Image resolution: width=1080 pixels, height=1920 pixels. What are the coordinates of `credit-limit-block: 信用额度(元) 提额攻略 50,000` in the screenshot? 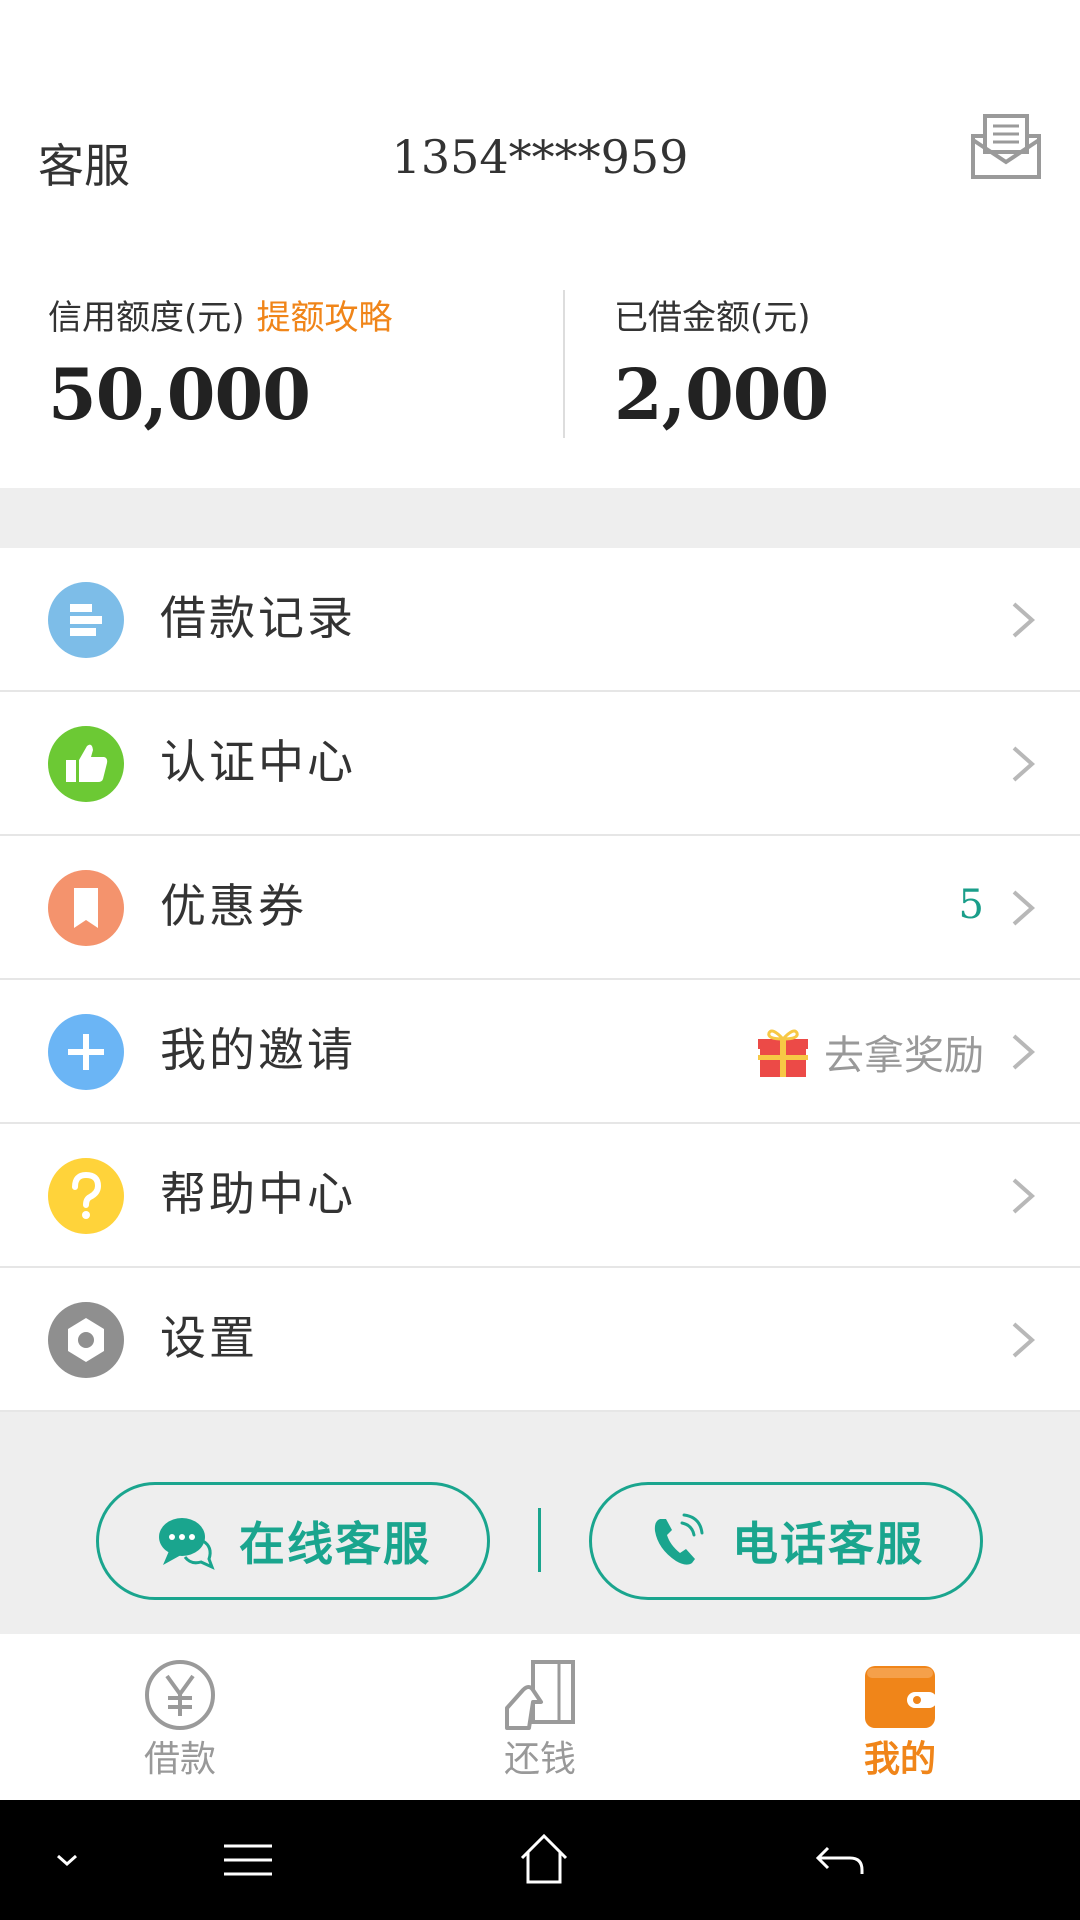 It's located at (220, 363).